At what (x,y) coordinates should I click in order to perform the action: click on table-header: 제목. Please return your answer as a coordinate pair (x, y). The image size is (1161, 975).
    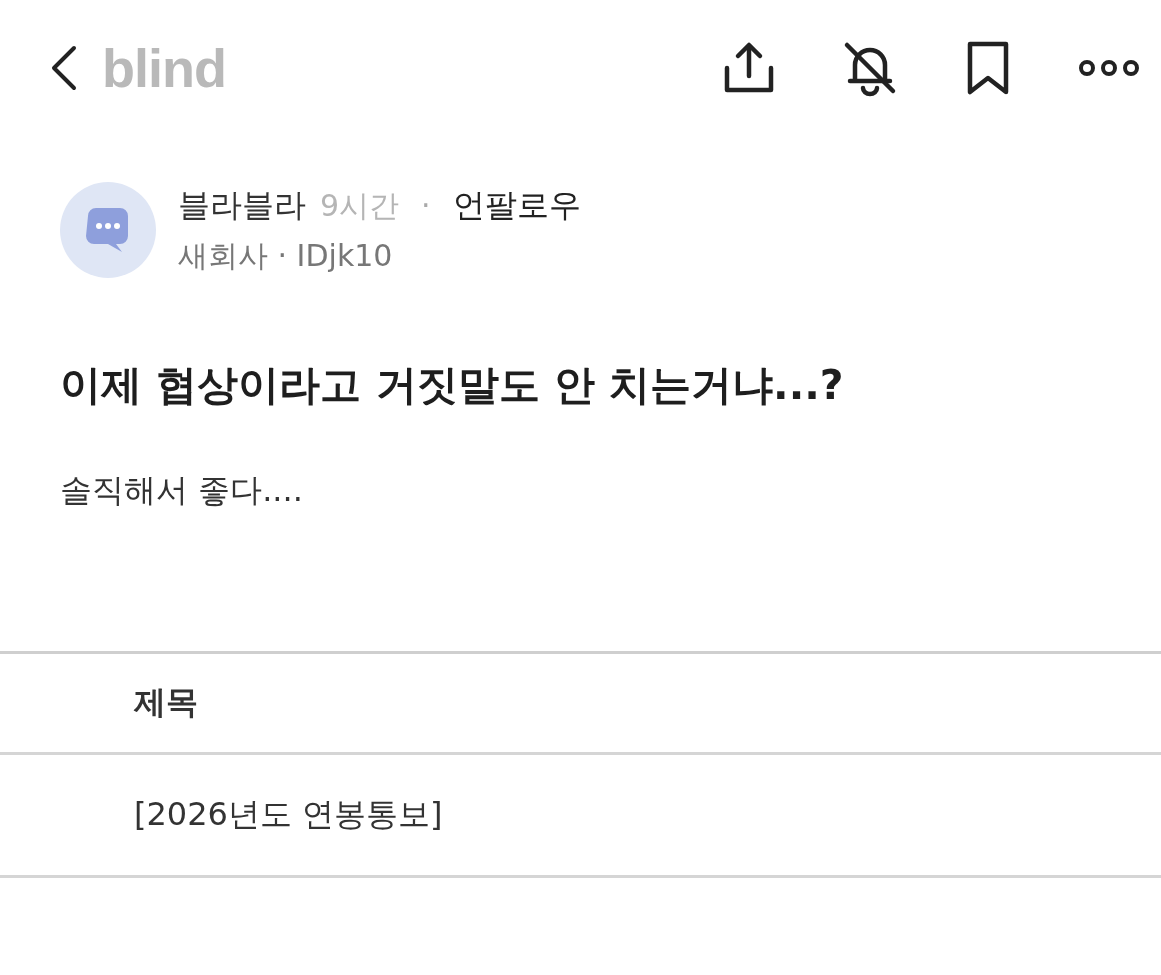
    Looking at the image, I should click on (166, 702).